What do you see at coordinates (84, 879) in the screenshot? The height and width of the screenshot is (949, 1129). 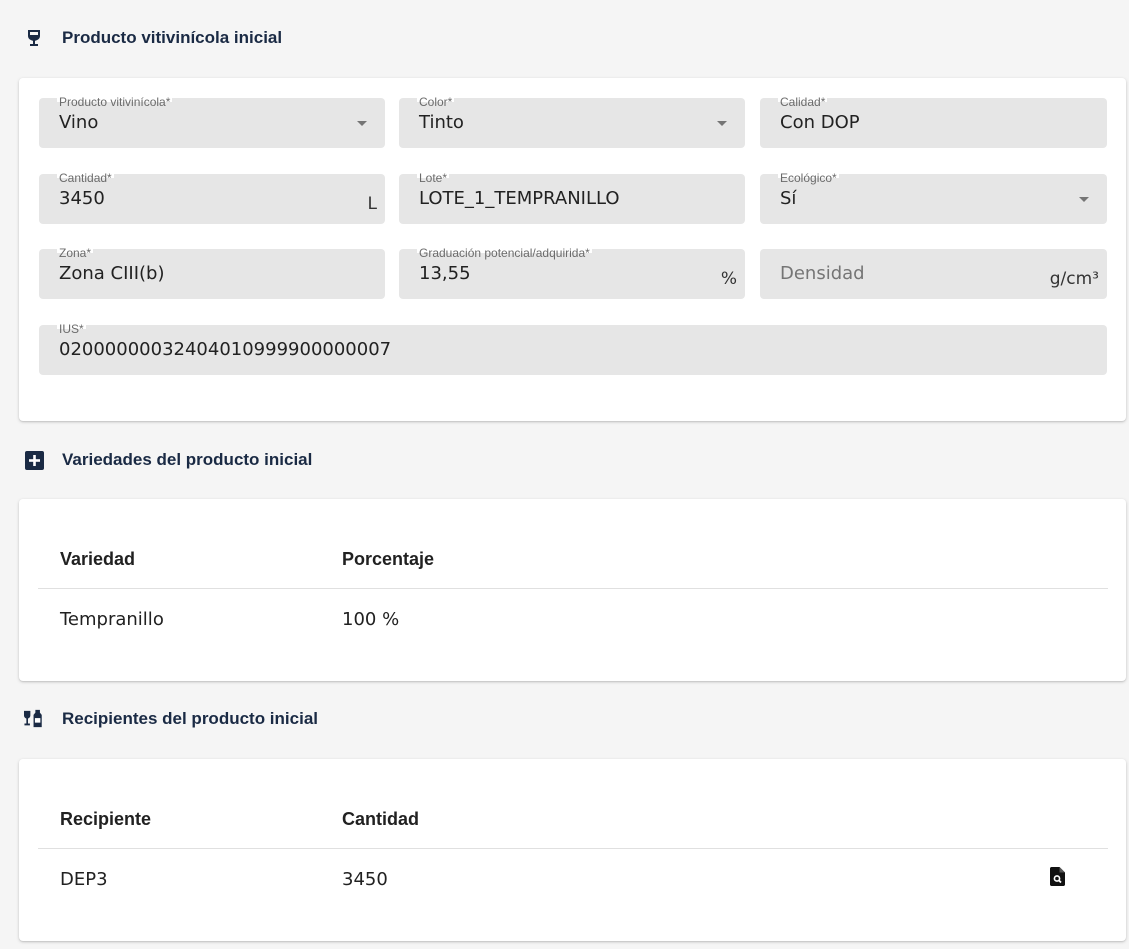 I see `recipiente-cell: DEP3` at bounding box center [84, 879].